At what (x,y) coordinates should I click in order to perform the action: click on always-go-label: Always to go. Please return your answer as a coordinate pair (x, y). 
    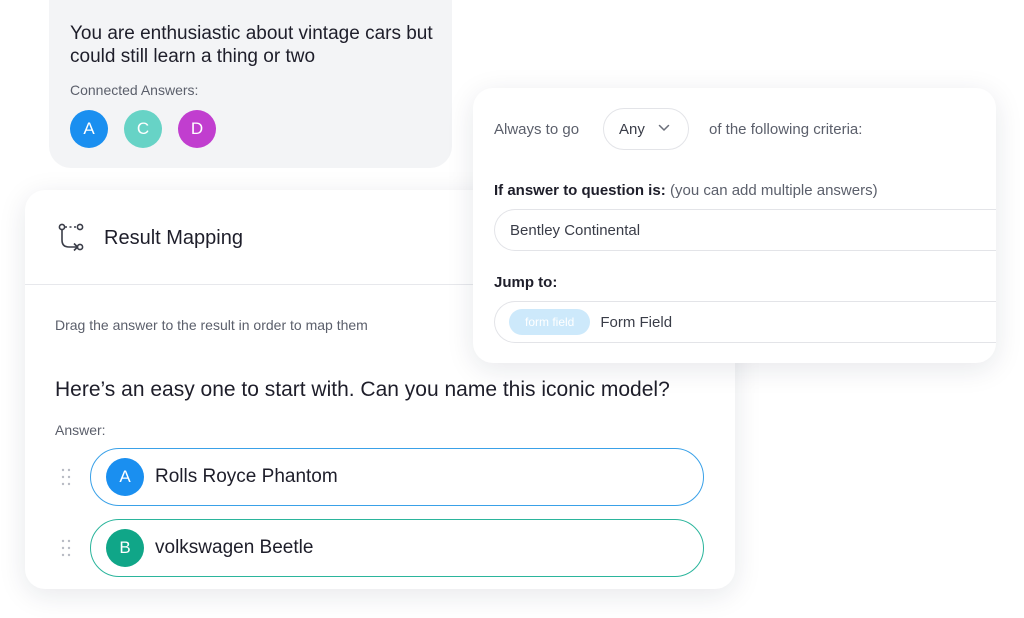
    Looking at the image, I should click on (537, 129).